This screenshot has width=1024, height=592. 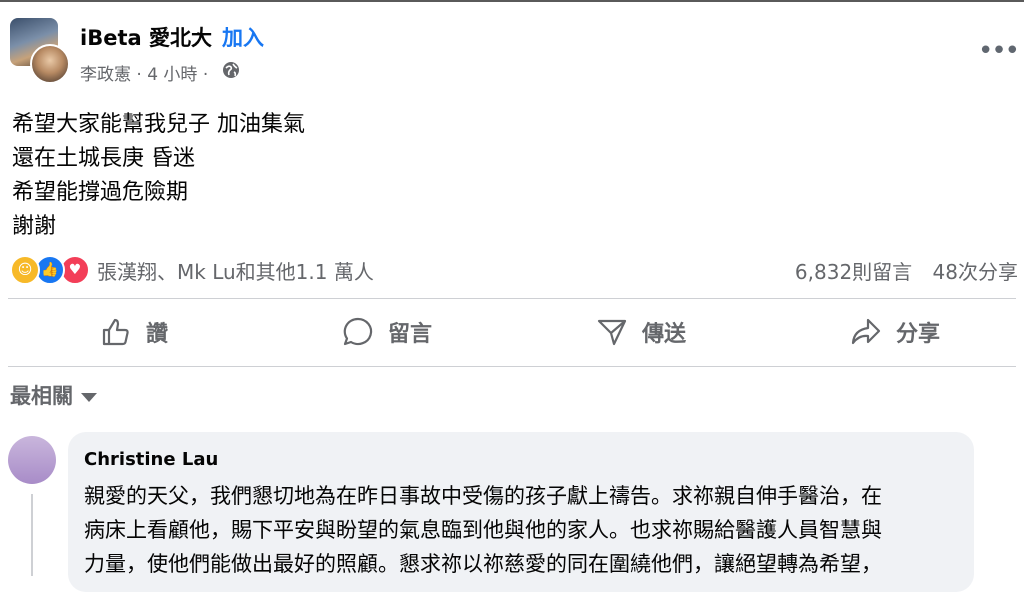 I want to click on send-icon, so click(x=612, y=332).